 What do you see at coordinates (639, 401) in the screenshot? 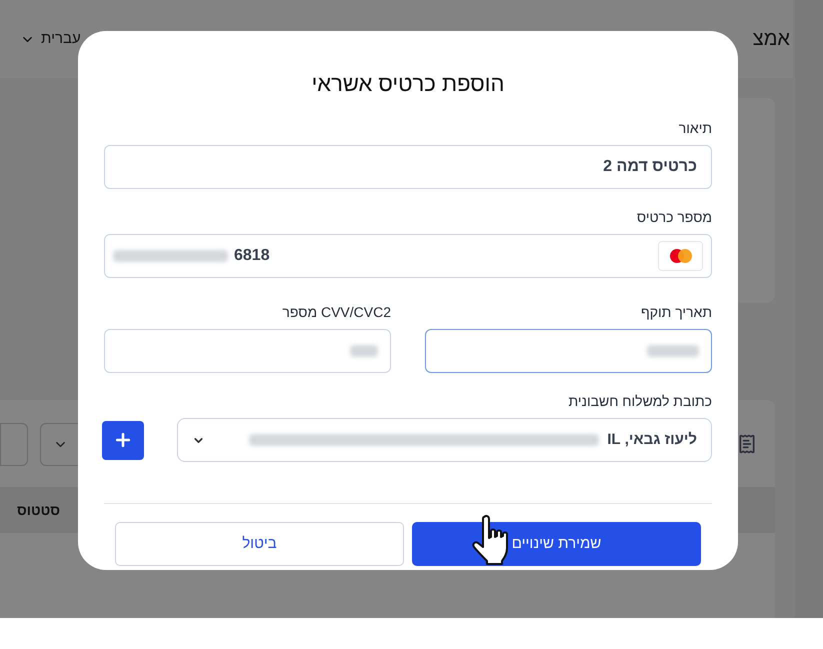
I see `field-label: כתובת למשלוח חשבונית` at bounding box center [639, 401].